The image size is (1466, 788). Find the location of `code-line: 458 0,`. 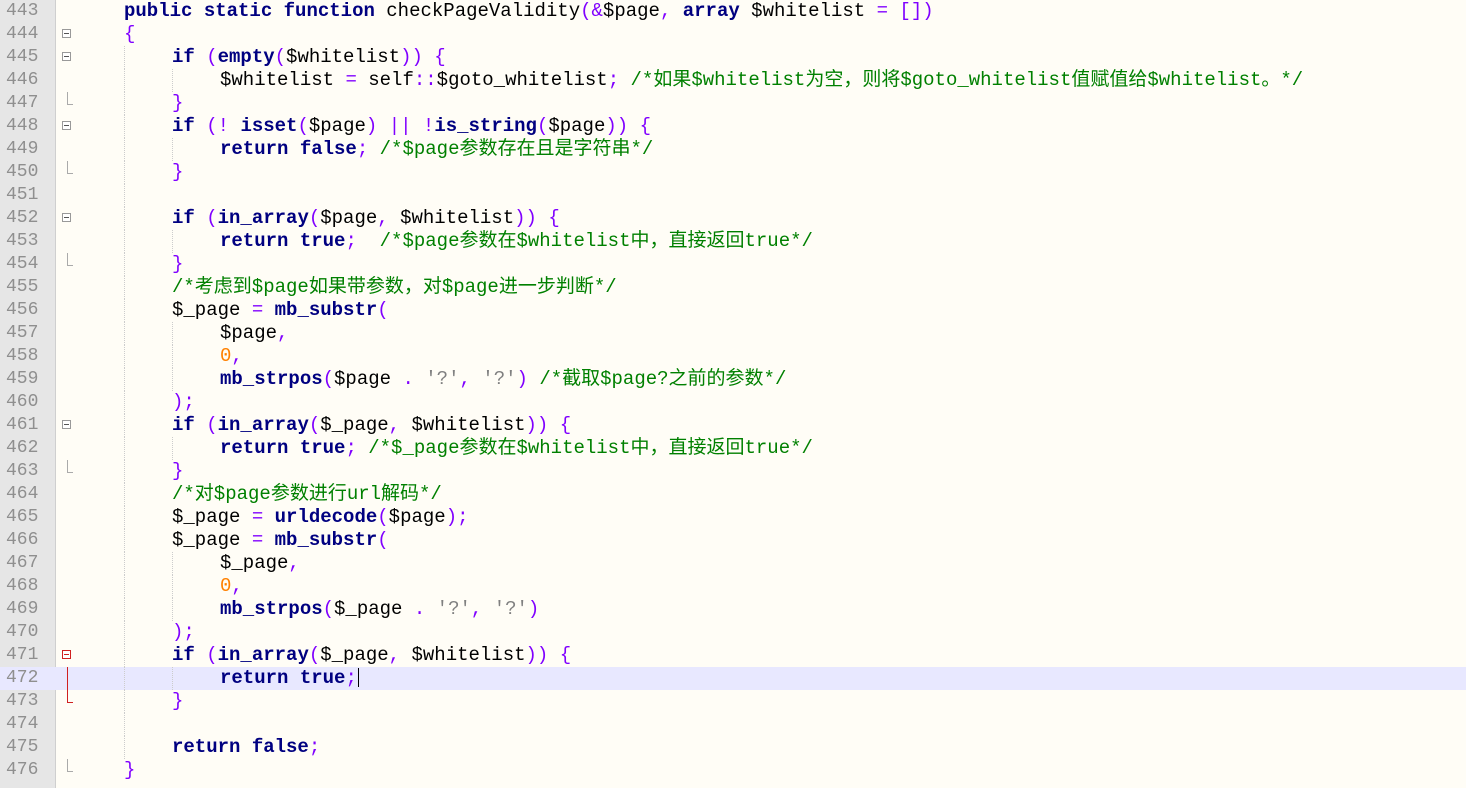

code-line: 458 0, is located at coordinates (733, 356).